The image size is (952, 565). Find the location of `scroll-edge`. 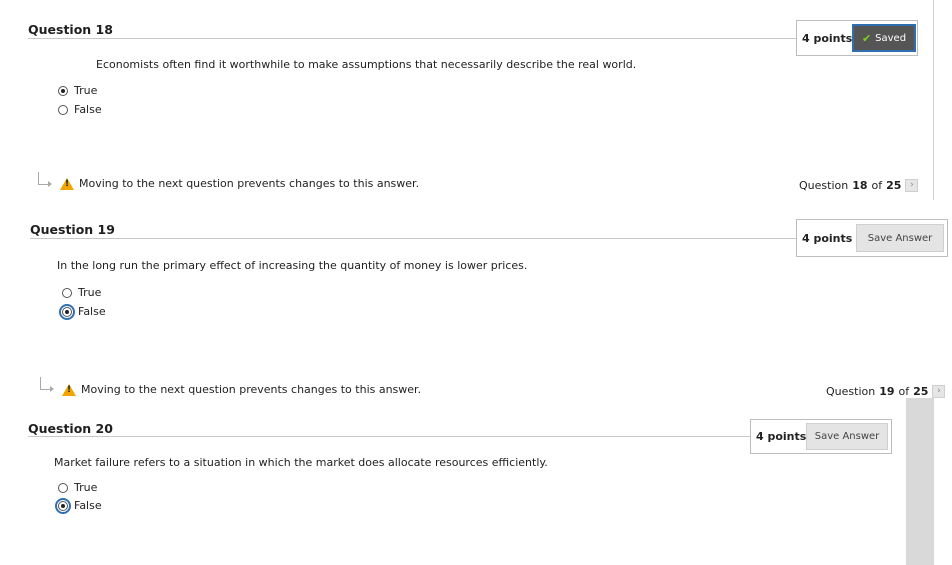

scroll-edge is located at coordinates (933, 100).